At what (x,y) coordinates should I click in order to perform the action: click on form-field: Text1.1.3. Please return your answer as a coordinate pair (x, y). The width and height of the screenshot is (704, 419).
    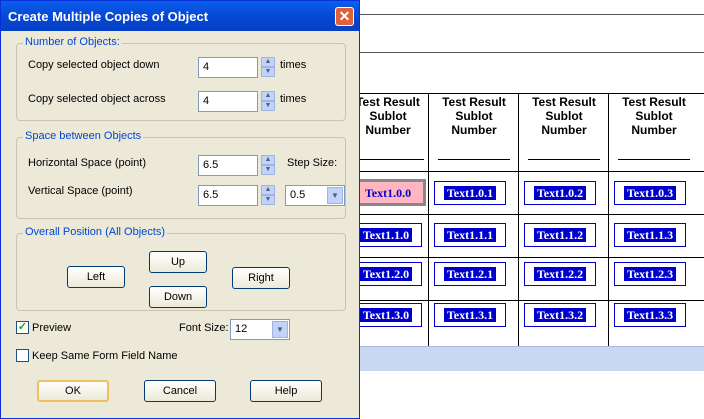
    Looking at the image, I should click on (650, 235).